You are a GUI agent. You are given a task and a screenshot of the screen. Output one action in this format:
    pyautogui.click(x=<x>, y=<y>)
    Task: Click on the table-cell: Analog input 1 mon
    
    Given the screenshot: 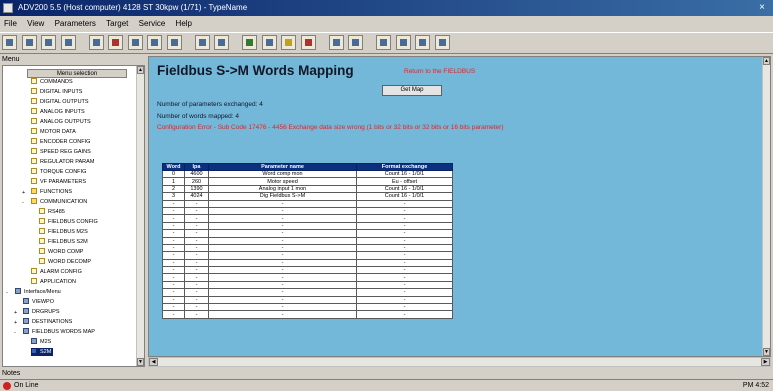 What is the action you would take?
    pyautogui.click(x=282, y=189)
    